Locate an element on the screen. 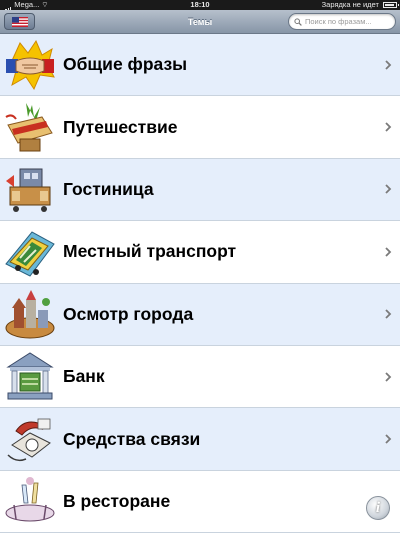 This screenshot has width=400, height=533. status-bar: Mega... ⌔ 18:10 Зарядка не идет is located at coordinates (200, 6).